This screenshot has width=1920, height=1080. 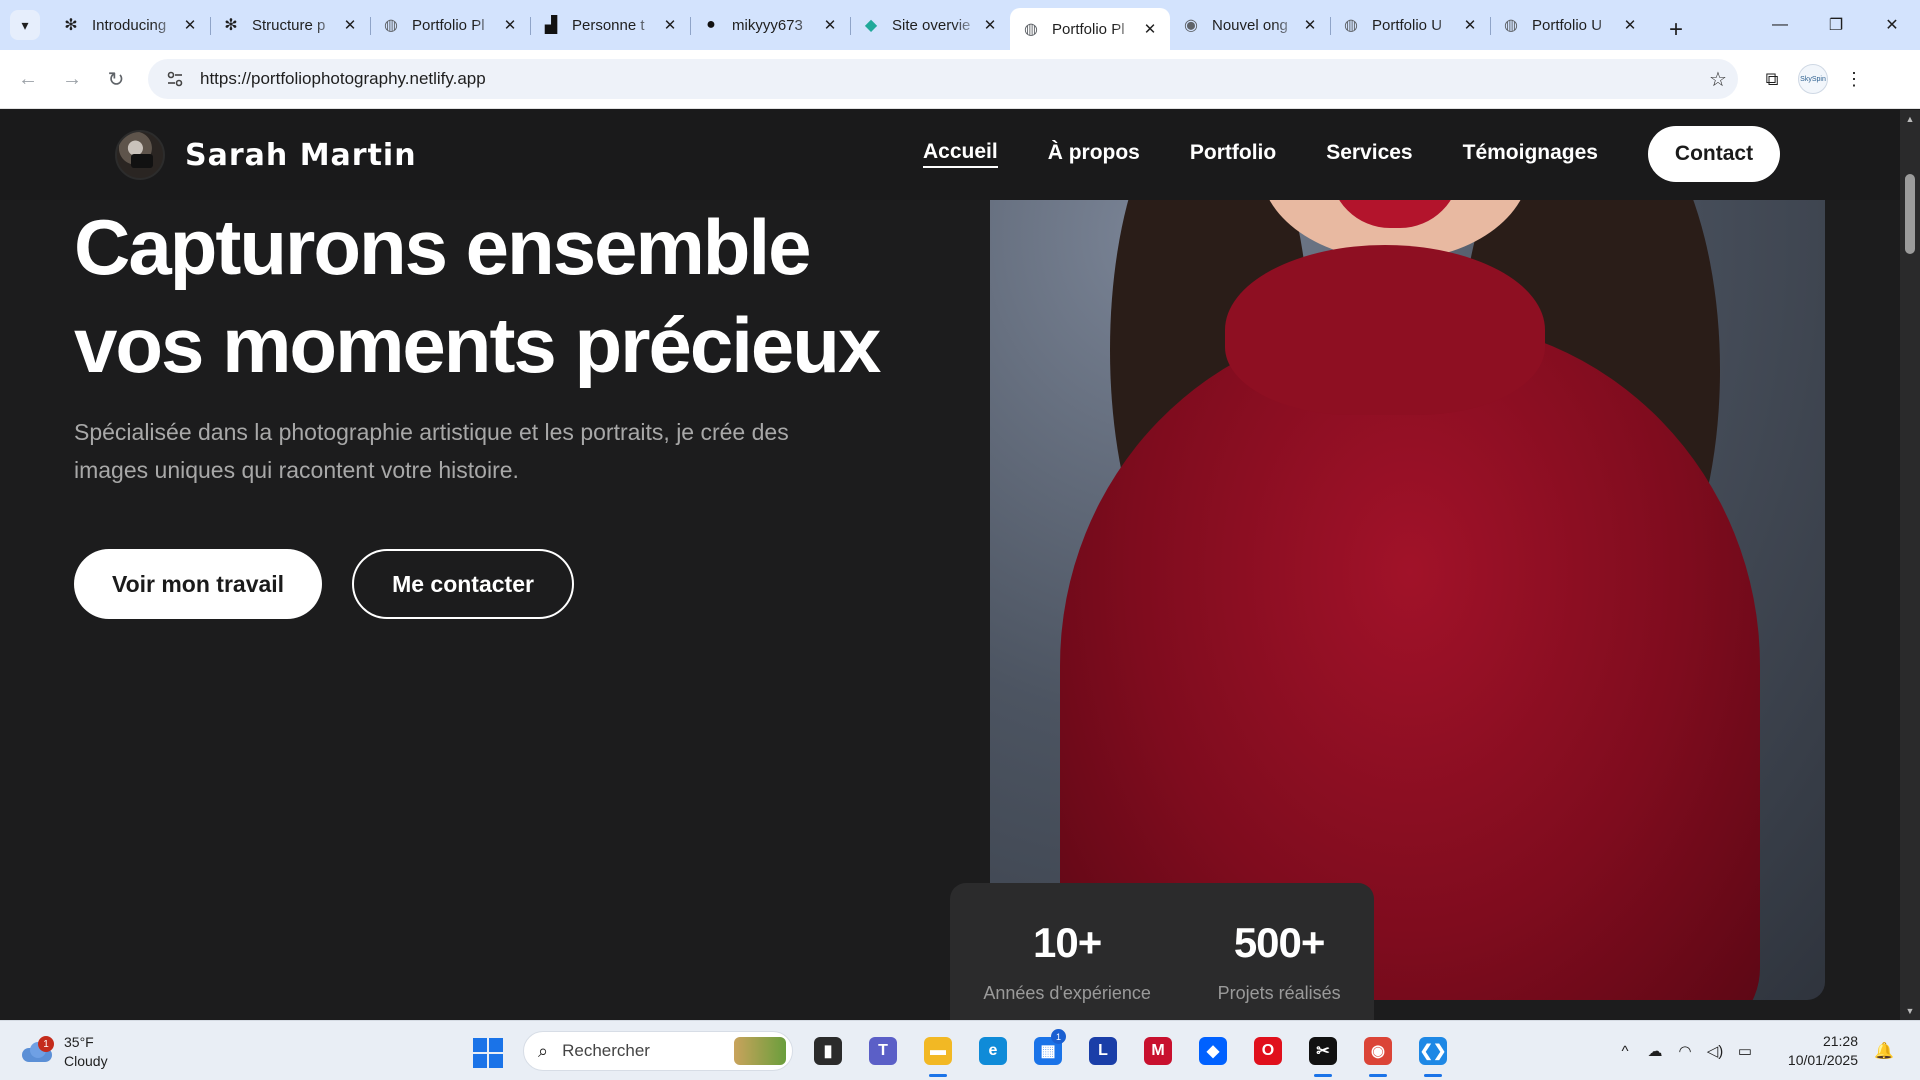 I want to click on unsplash-icon: ▟, so click(x=551, y=25).